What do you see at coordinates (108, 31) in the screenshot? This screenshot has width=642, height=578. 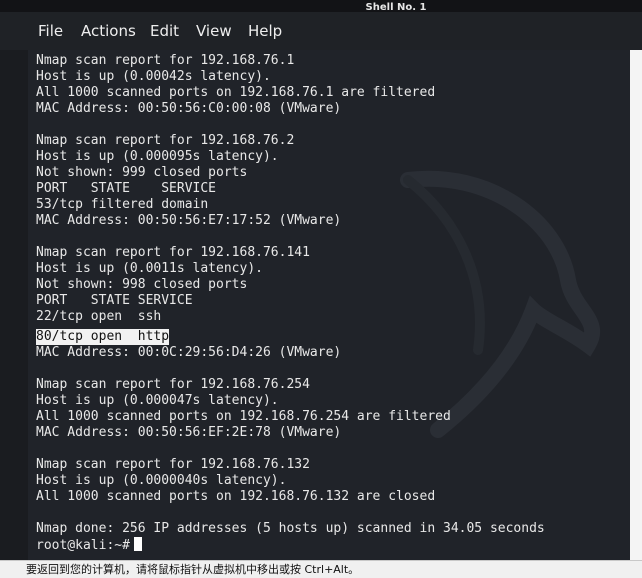 I see `menu-actions: Actions` at bounding box center [108, 31].